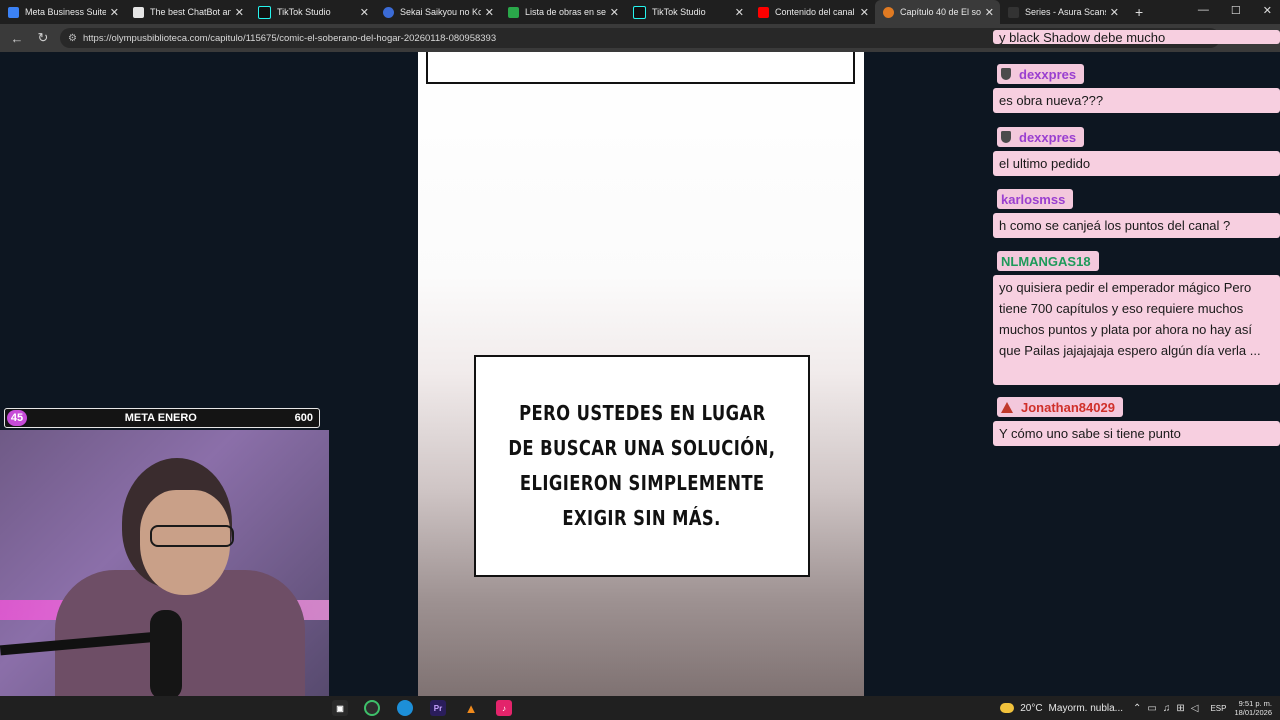 This screenshot has height=720, width=1280. What do you see at coordinates (471, 708) in the screenshot?
I see `vlc-icon: ▲` at bounding box center [471, 708].